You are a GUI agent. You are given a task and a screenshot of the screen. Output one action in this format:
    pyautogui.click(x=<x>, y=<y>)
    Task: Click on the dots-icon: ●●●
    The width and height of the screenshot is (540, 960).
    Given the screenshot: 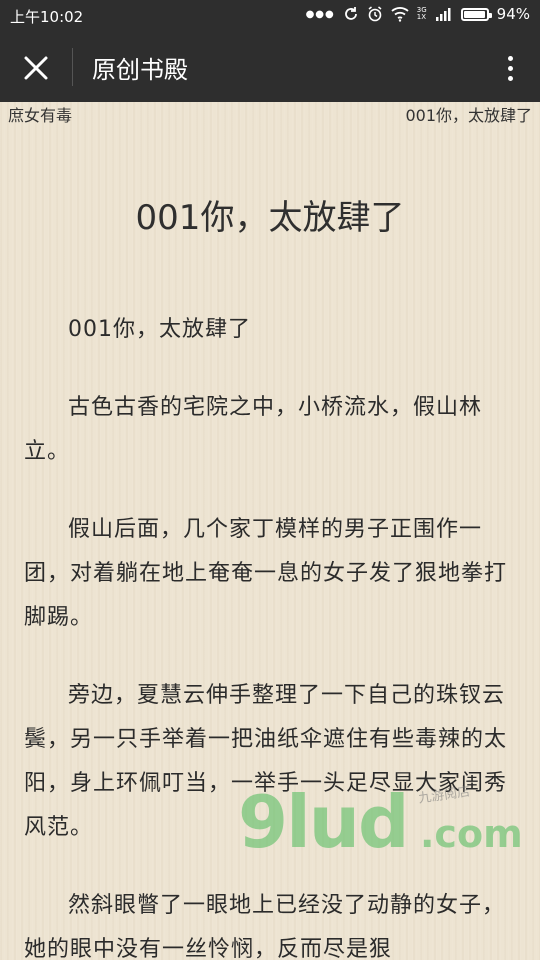 What is the action you would take?
    pyautogui.click(x=320, y=14)
    